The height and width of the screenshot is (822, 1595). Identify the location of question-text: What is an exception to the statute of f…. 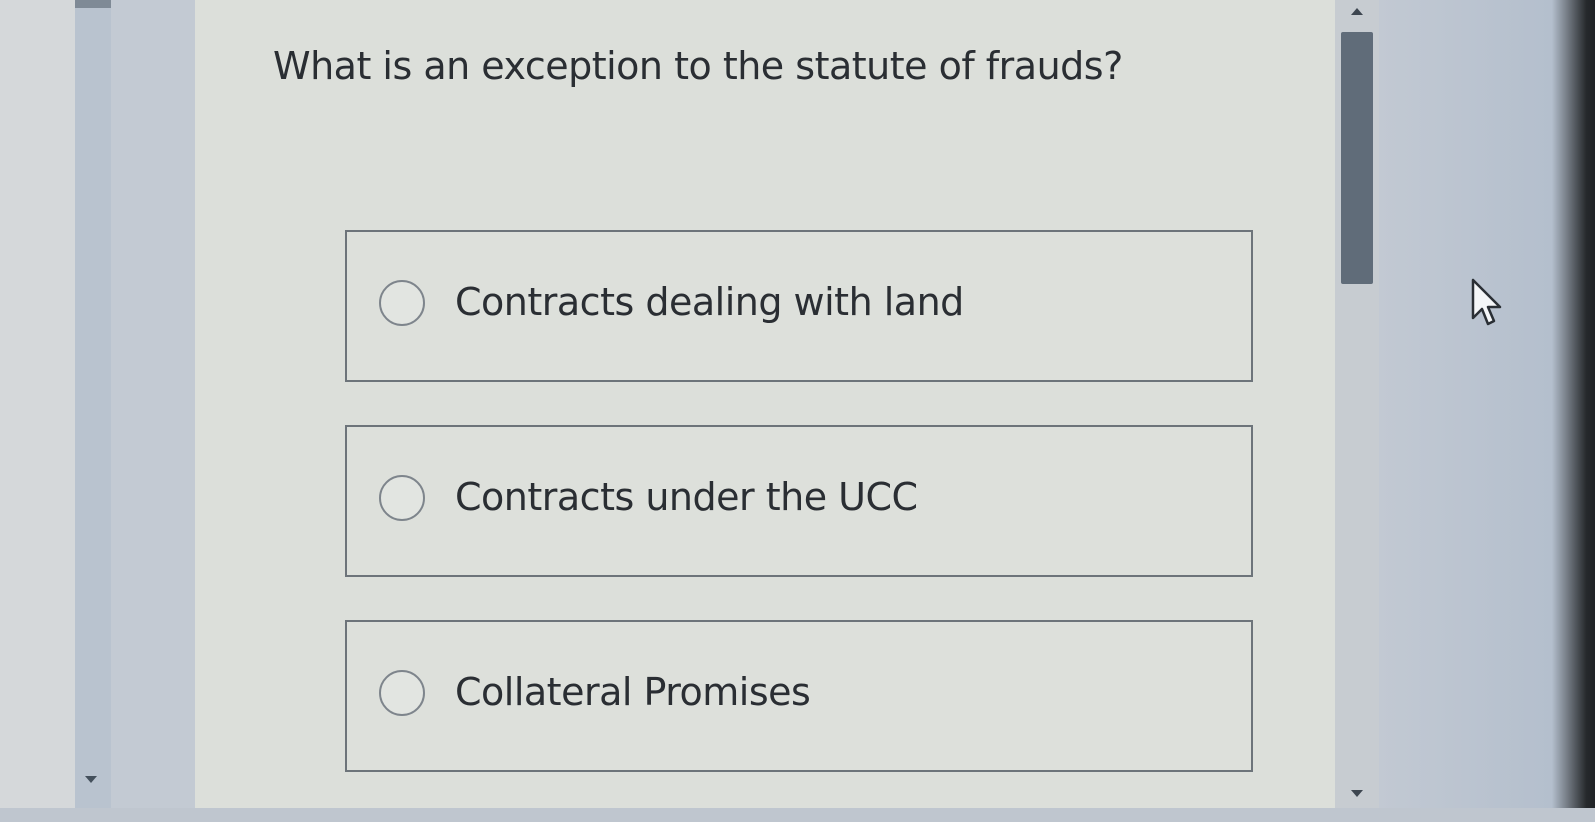
(698, 66).